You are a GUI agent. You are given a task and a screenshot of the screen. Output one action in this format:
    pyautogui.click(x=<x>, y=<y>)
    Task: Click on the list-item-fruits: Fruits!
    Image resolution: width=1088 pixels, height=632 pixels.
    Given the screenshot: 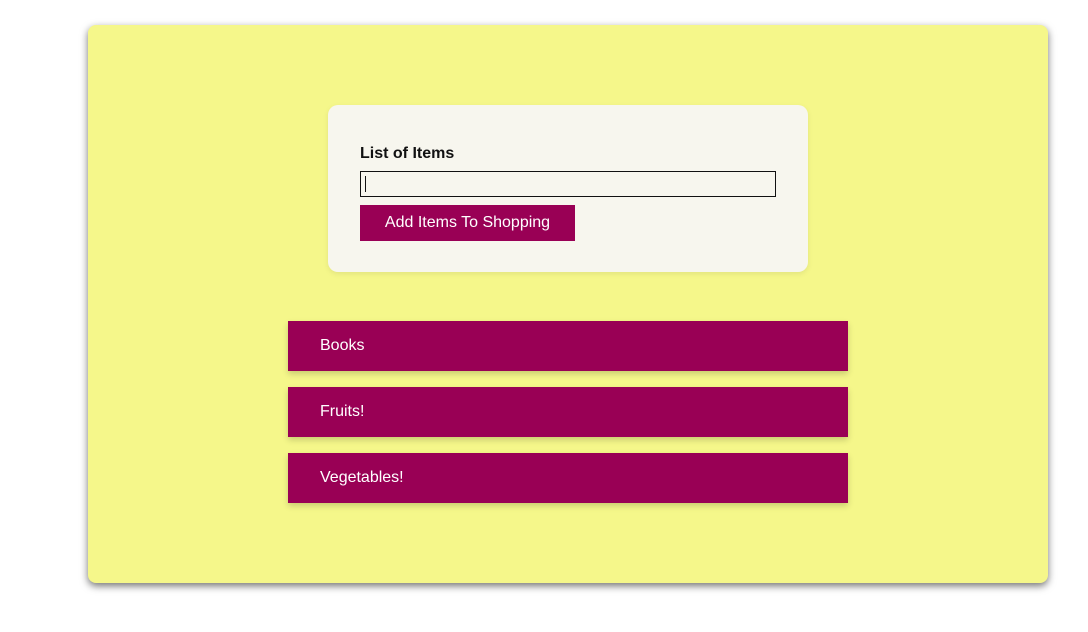 What is the action you would take?
    pyautogui.click(x=568, y=412)
    